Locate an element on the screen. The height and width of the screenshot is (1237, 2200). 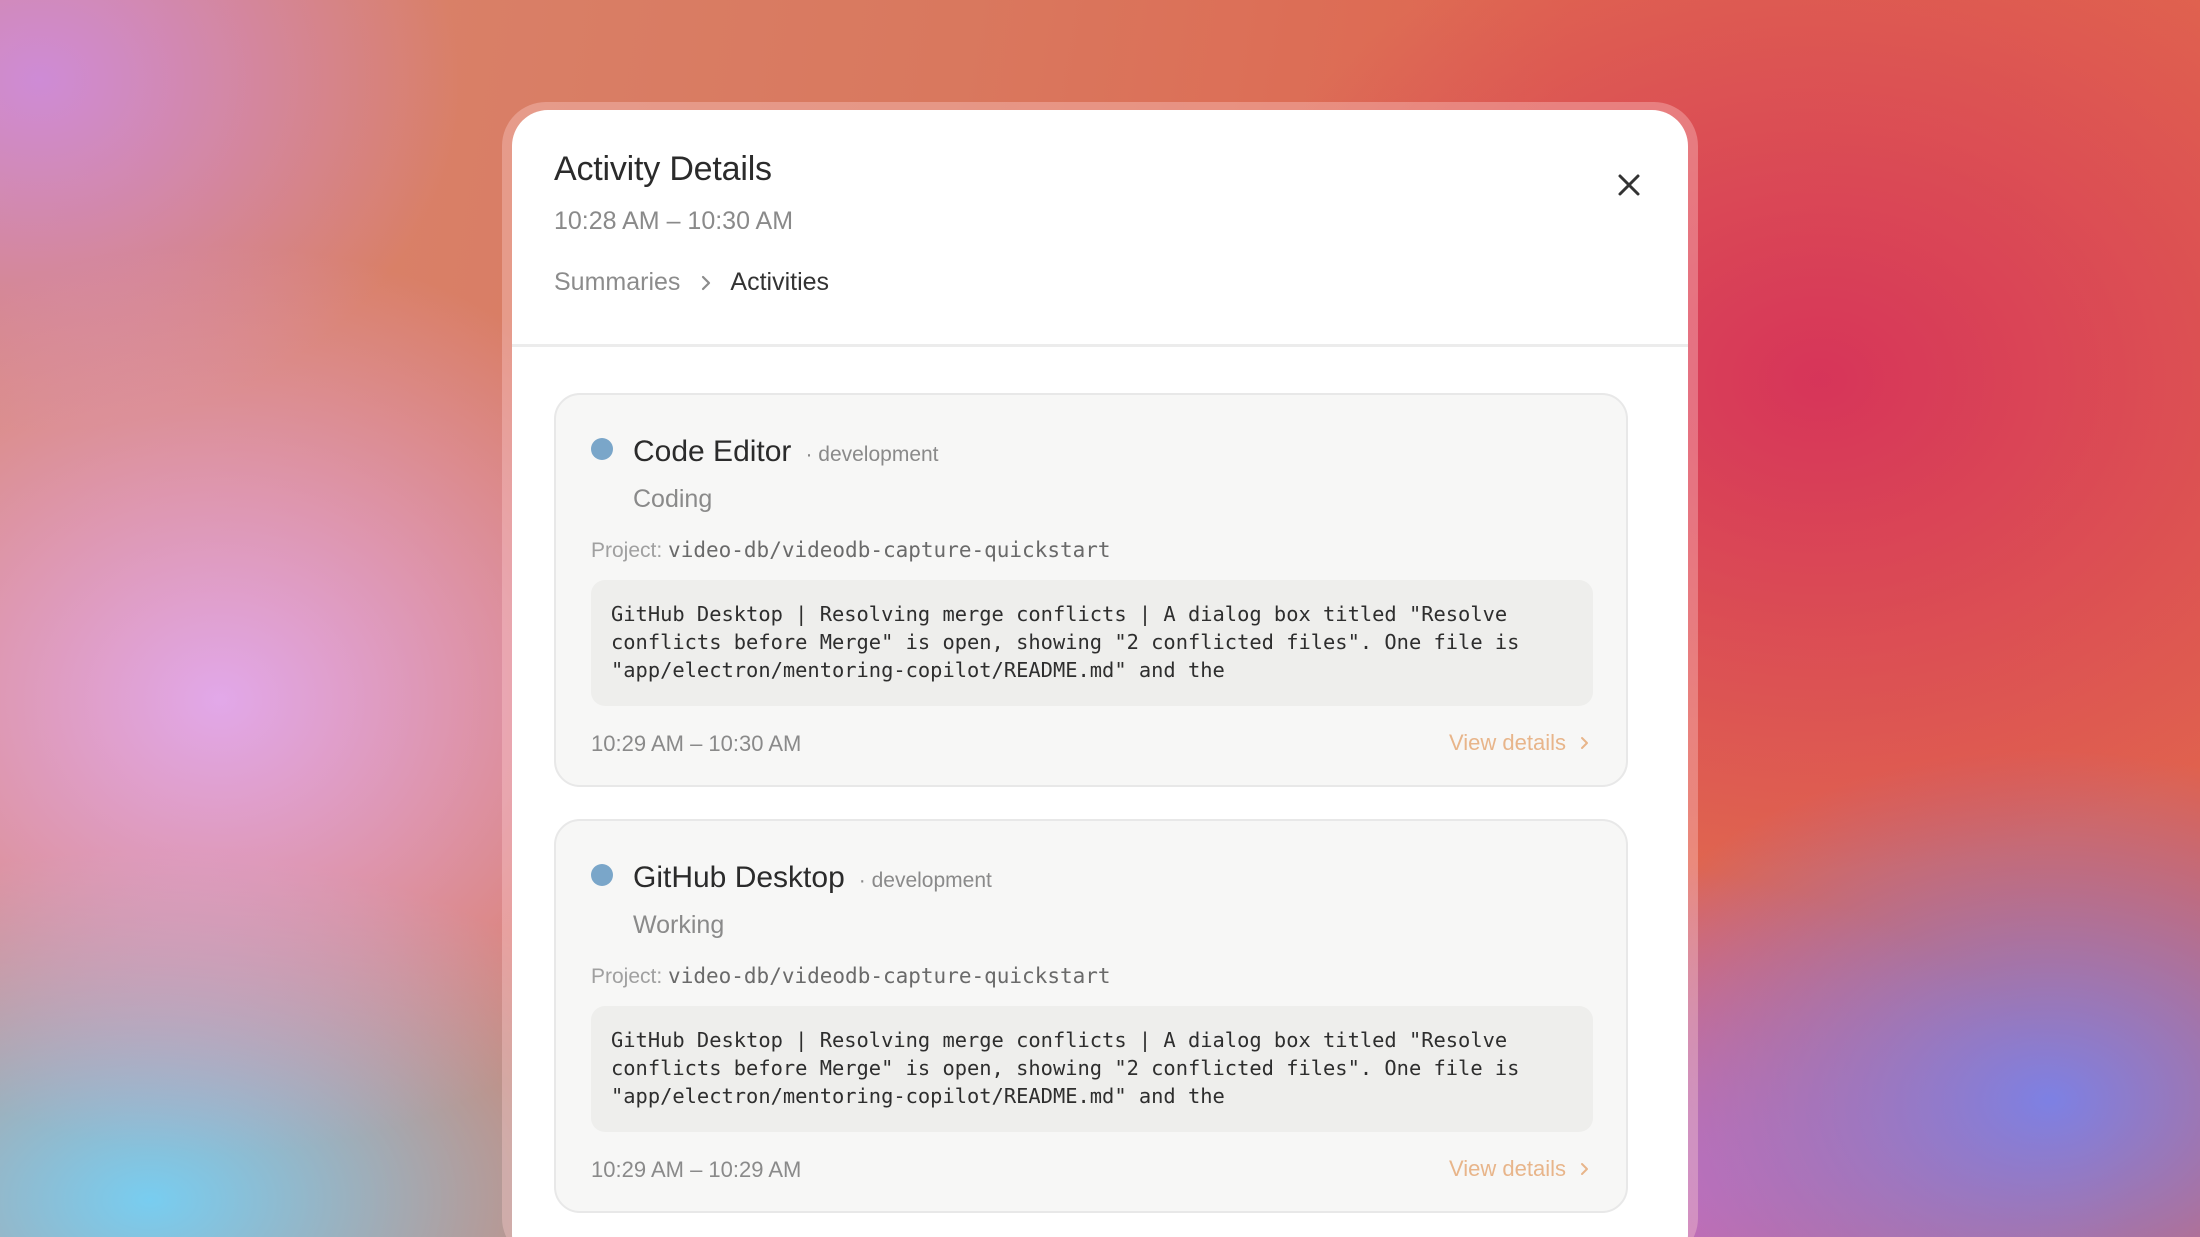
activity-state: Coding is located at coordinates (673, 499).